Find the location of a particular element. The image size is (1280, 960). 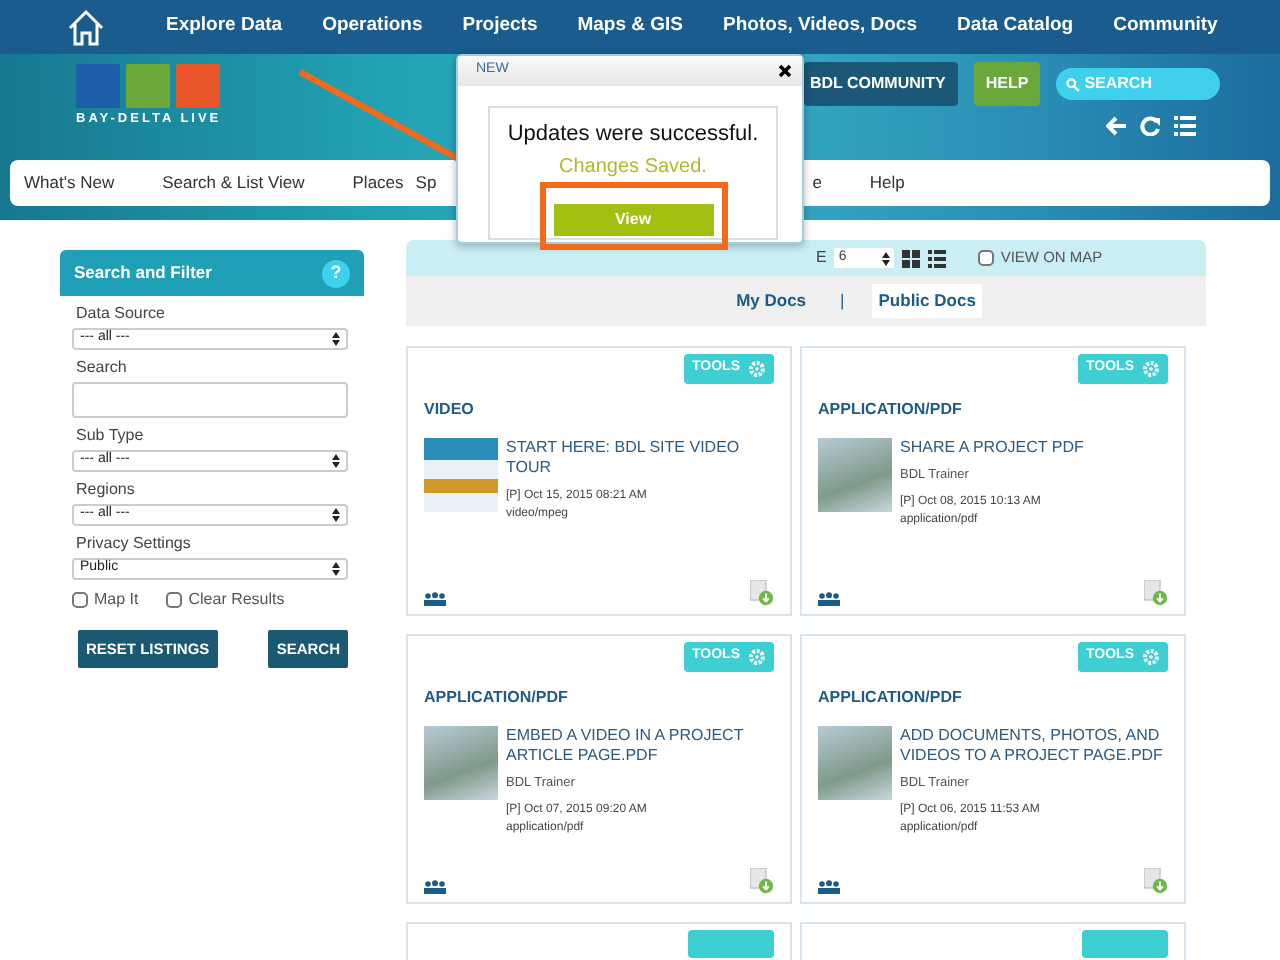

video-thumbnail is located at coordinates (461, 474).